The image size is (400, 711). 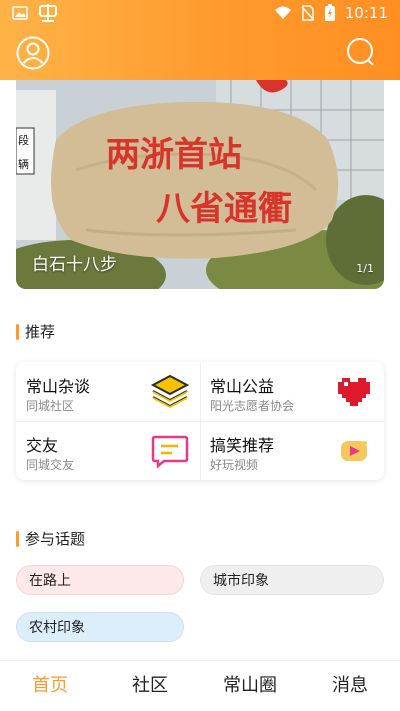 What do you see at coordinates (292, 450) in the screenshot?
I see `recommend-item-funny: 搞笑推荐 好玩视频` at bounding box center [292, 450].